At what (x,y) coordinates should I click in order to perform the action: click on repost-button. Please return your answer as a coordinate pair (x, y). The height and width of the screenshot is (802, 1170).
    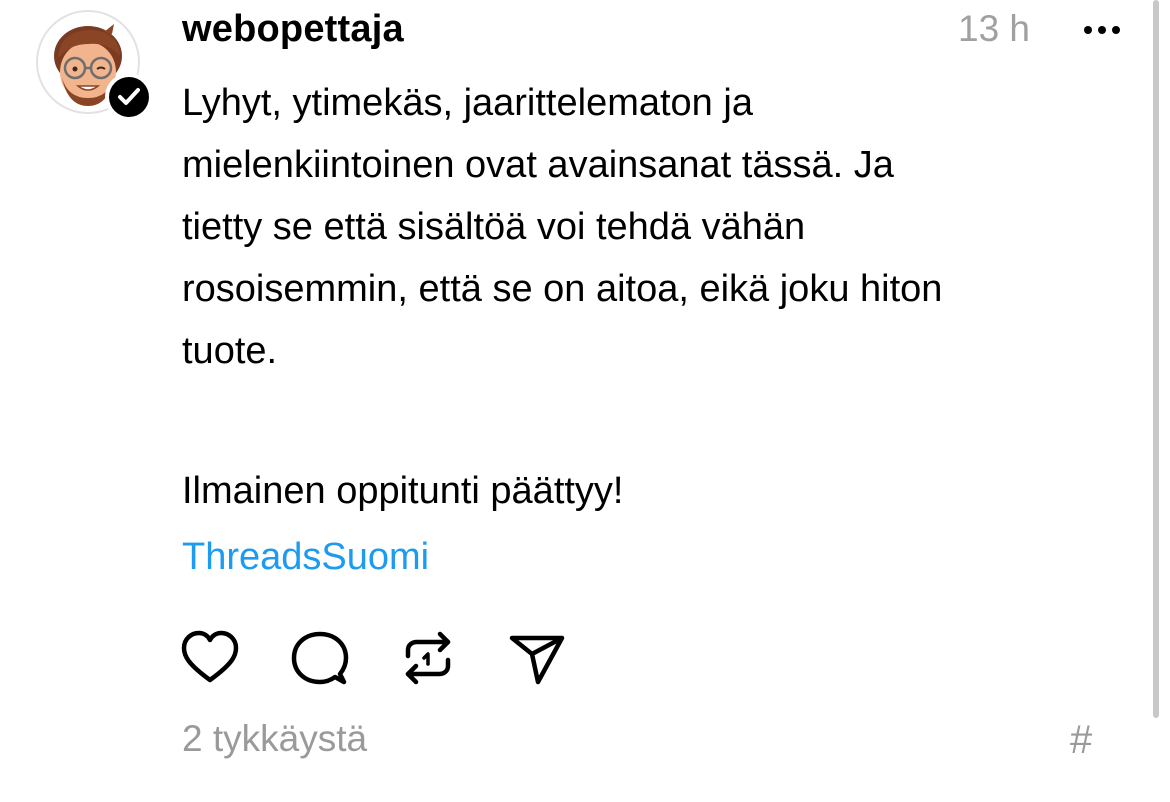
    Looking at the image, I should click on (428, 658).